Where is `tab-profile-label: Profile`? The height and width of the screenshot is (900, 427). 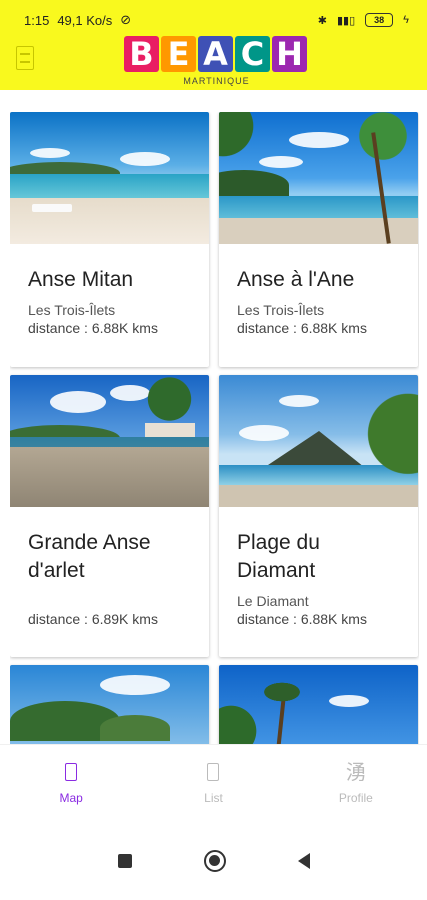 tab-profile-label: Profile is located at coordinates (355, 798).